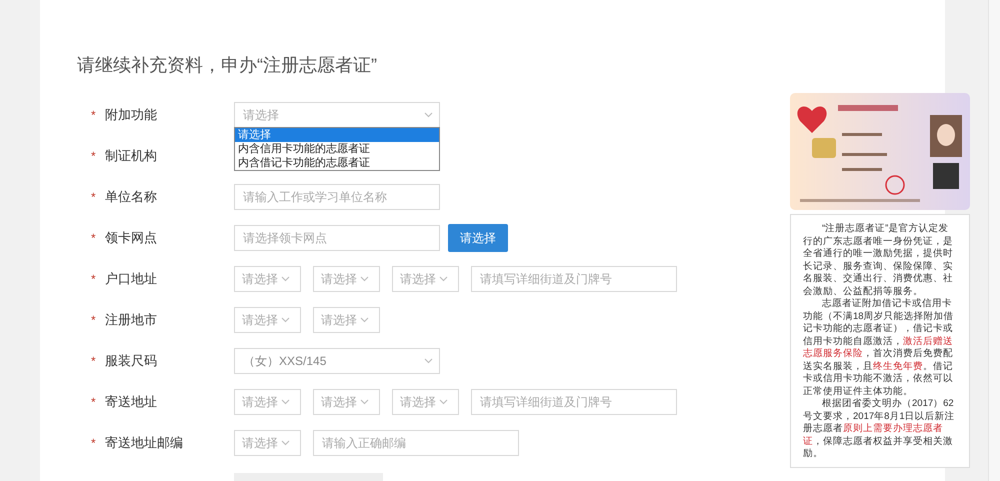 This screenshot has height=481, width=1000. Describe the element at coordinates (131, 237) in the screenshot. I see `field-label: 领卡网点` at that location.